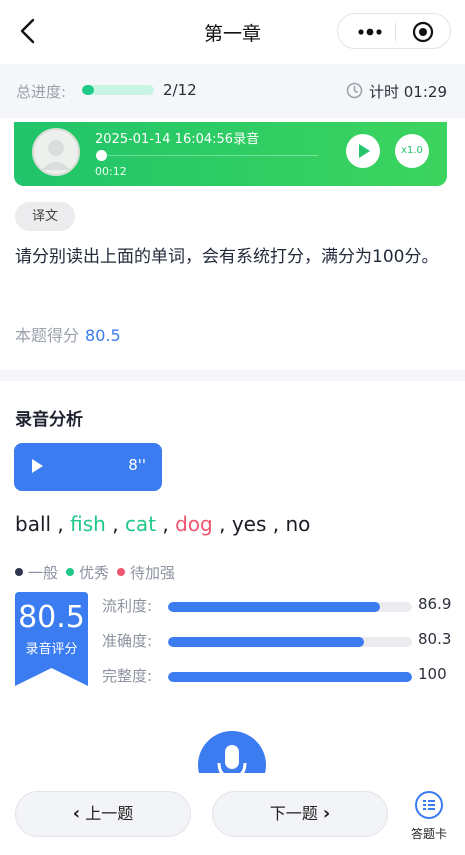  I want to click on progress-count: 2/12, so click(180, 90).